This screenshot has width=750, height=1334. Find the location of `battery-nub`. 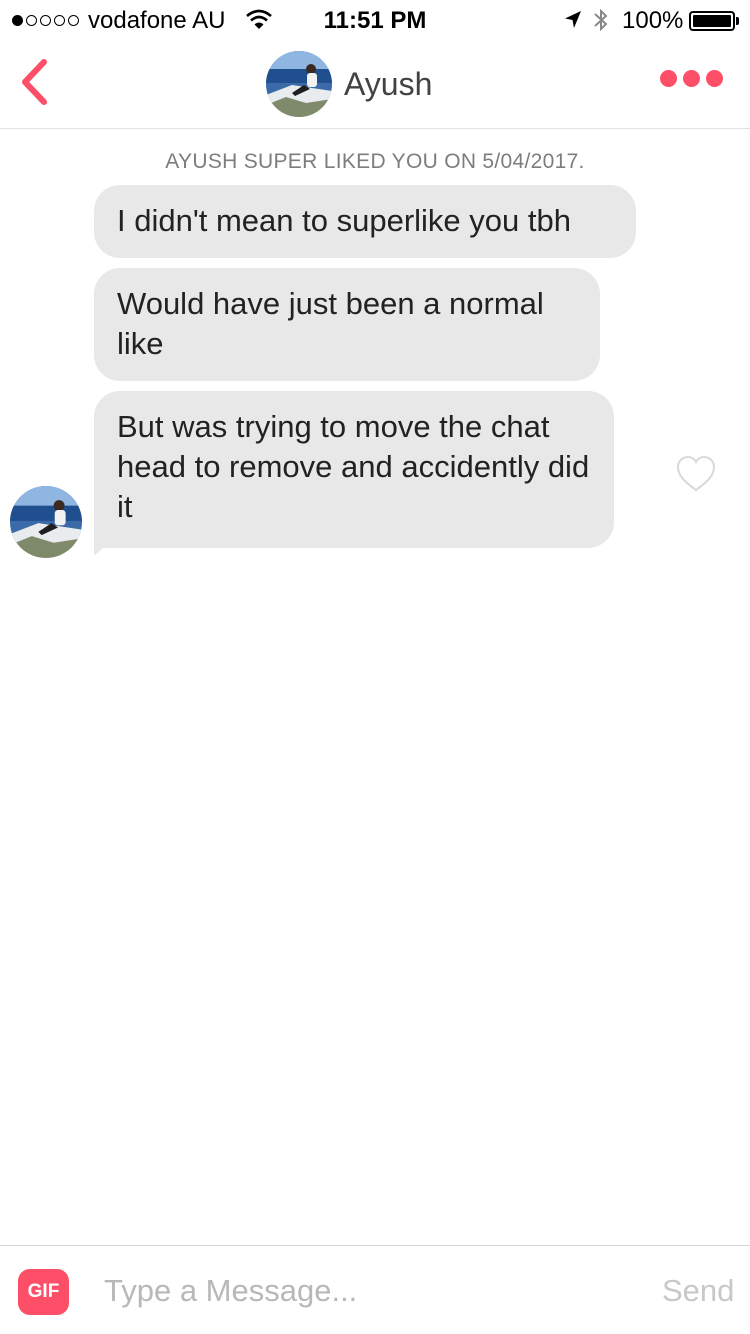

battery-nub is located at coordinates (737, 21).